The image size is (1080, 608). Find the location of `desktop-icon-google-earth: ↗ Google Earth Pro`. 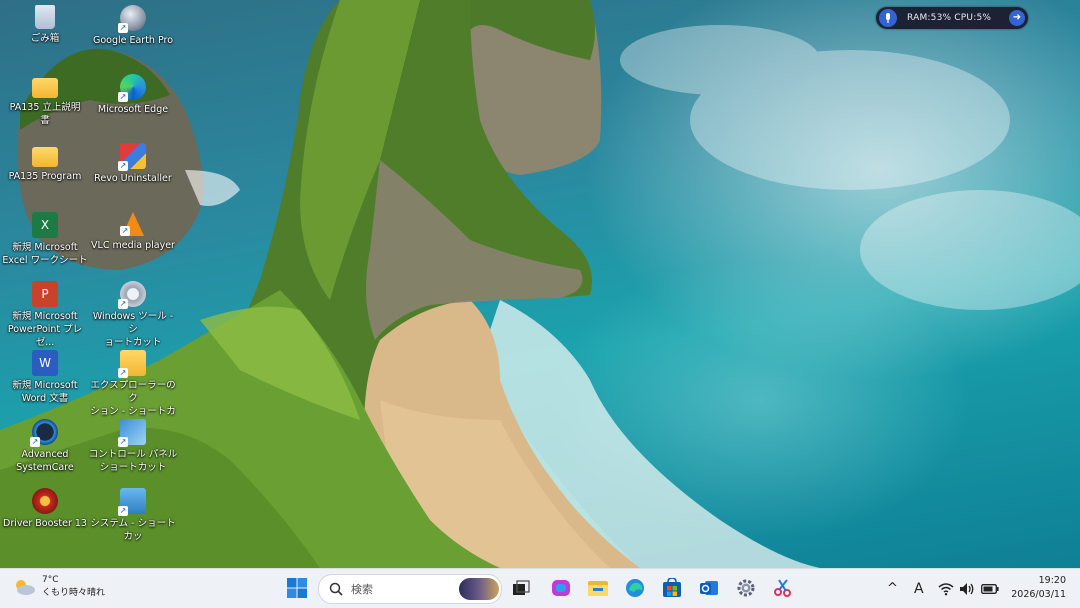

desktop-icon-google-earth: ↗ Google Earth Pro is located at coordinates (133, 26).